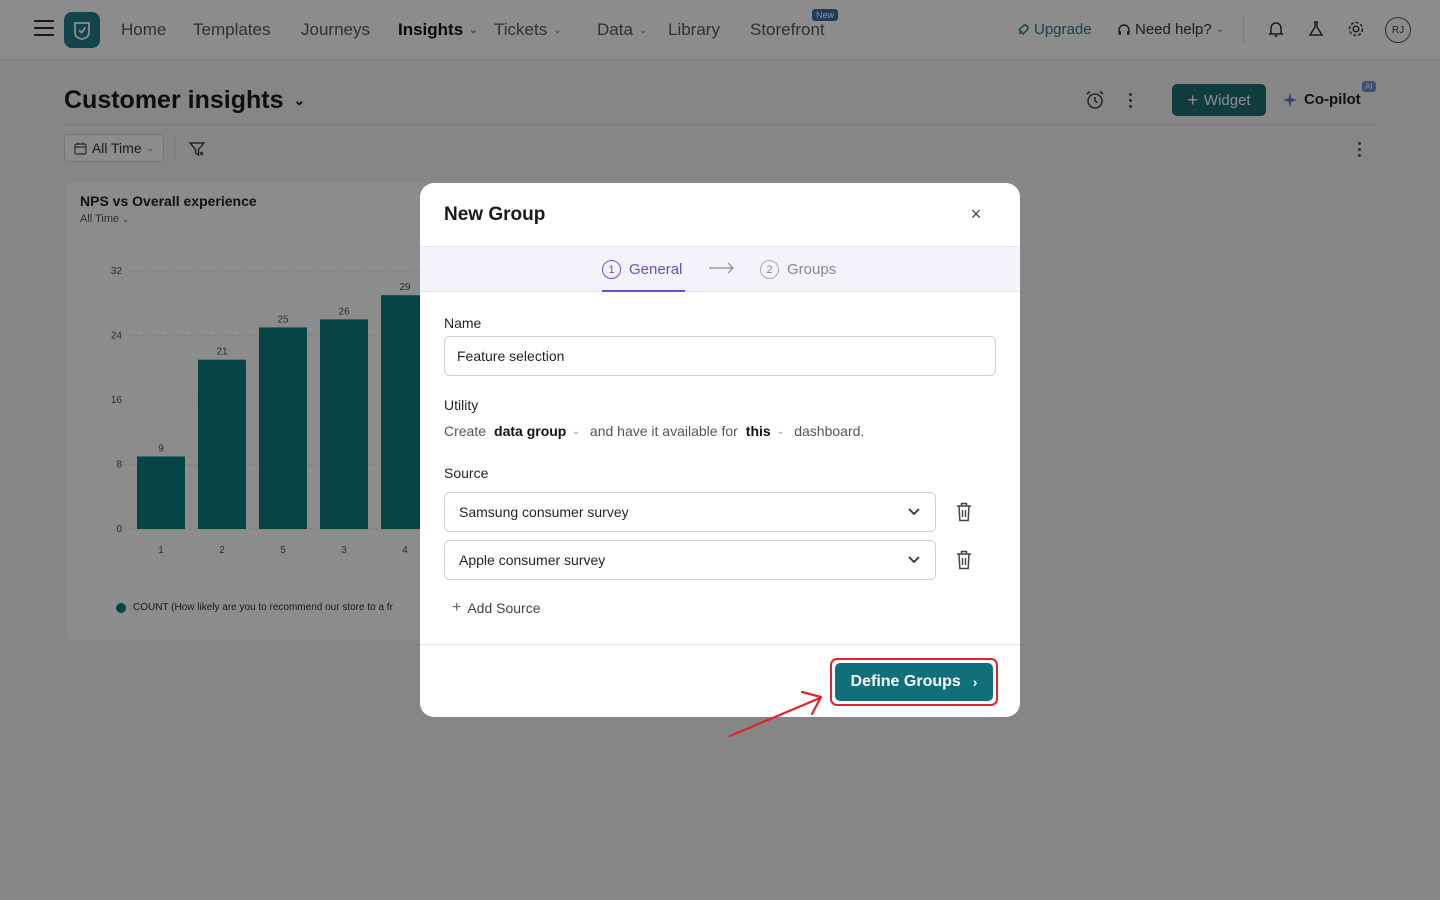  What do you see at coordinates (663, 431) in the screenshot?
I see `utility-middle-text: and have it available for` at bounding box center [663, 431].